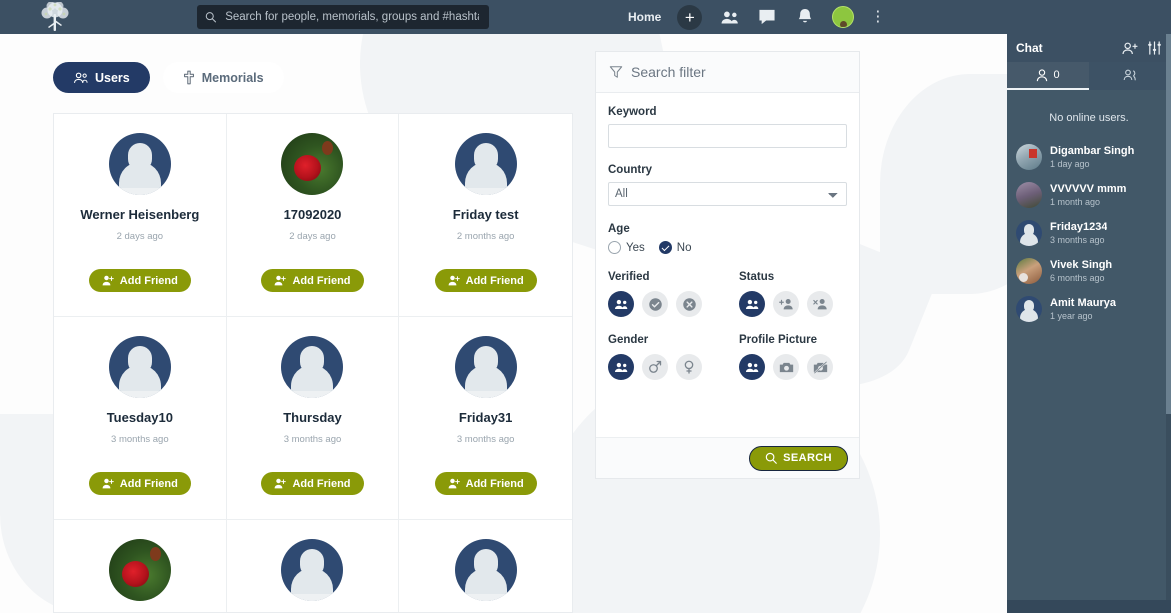 The height and width of the screenshot is (613, 1171). What do you see at coordinates (1089, 606) in the screenshot?
I see `chat-footer-bar` at bounding box center [1089, 606].